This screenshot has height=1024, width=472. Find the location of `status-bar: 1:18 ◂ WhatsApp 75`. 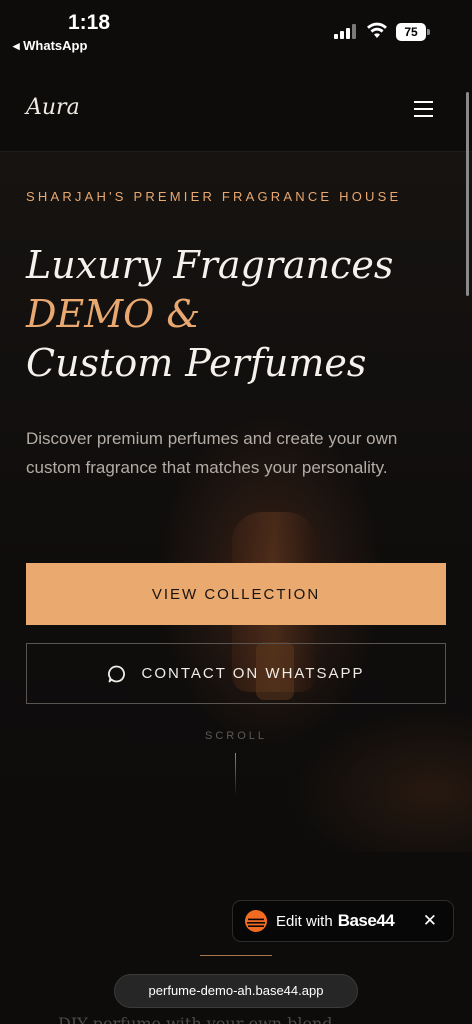

status-bar: 1:18 ◂ WhatsApp 75 is located at coordinates (236, 30).